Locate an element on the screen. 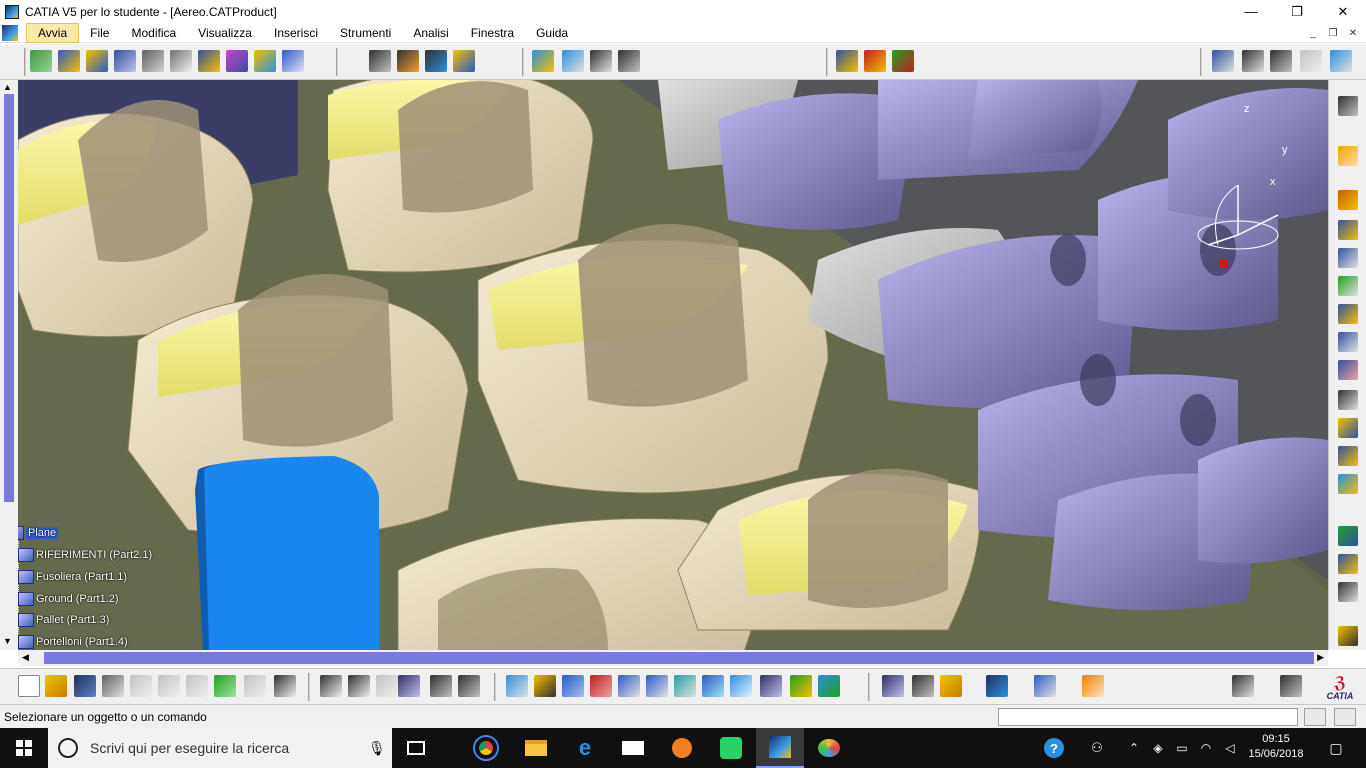 Image resolution: width=1366 pixels, height=768 pixels. properties-icon is located at coordinates (469, 686).